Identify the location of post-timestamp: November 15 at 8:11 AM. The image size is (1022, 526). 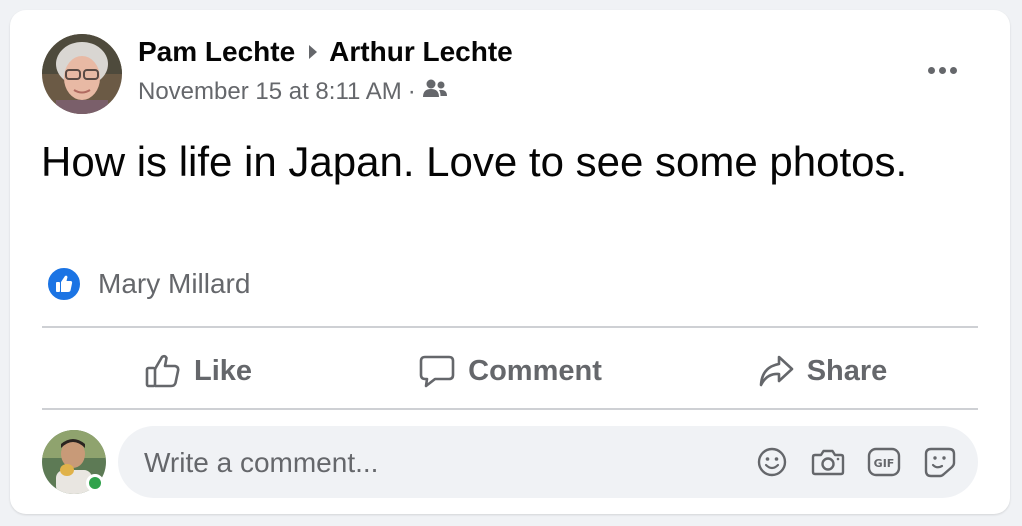
(270, 92).